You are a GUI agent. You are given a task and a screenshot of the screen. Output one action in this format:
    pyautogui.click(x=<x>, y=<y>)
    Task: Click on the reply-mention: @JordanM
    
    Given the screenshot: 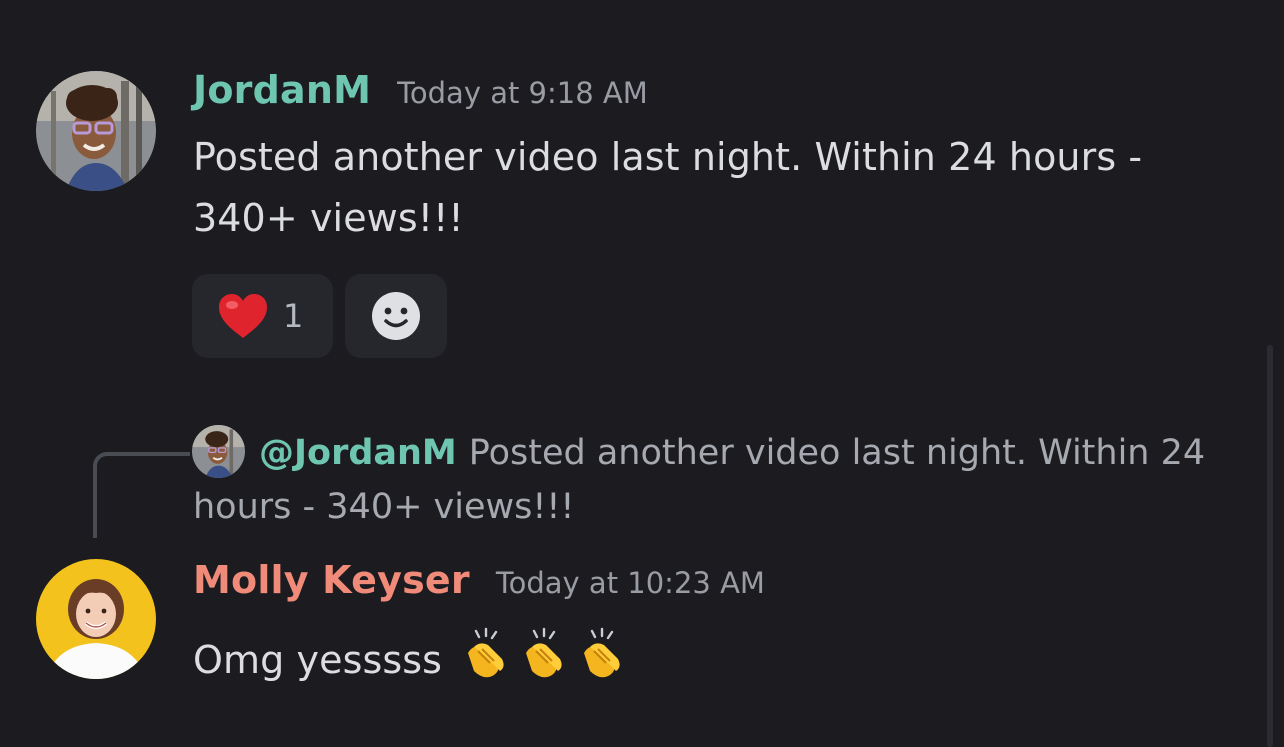 What is the action you would take?
    pyautogui.click(x=358, y=453)
    